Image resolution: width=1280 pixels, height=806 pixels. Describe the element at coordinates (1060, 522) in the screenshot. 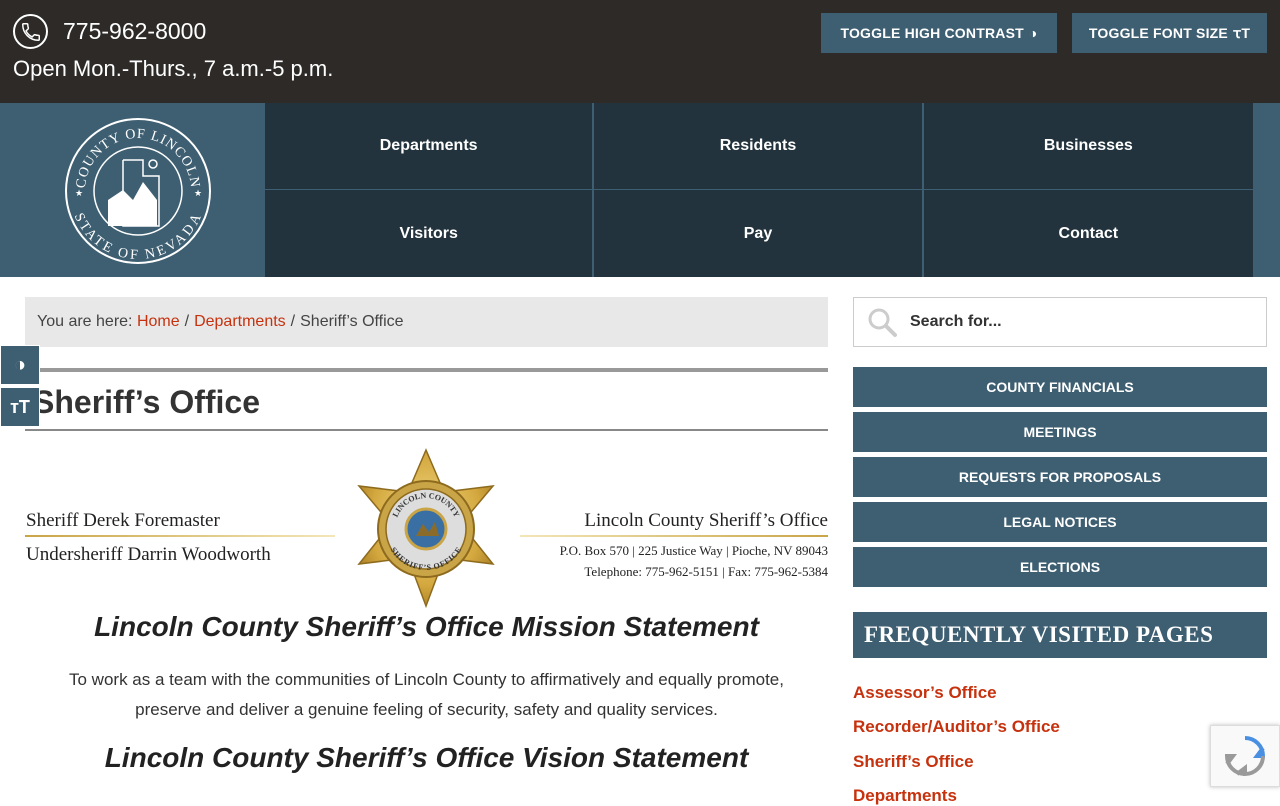

I see `legal-notices-button: LEGAL NOTICES` at that location.